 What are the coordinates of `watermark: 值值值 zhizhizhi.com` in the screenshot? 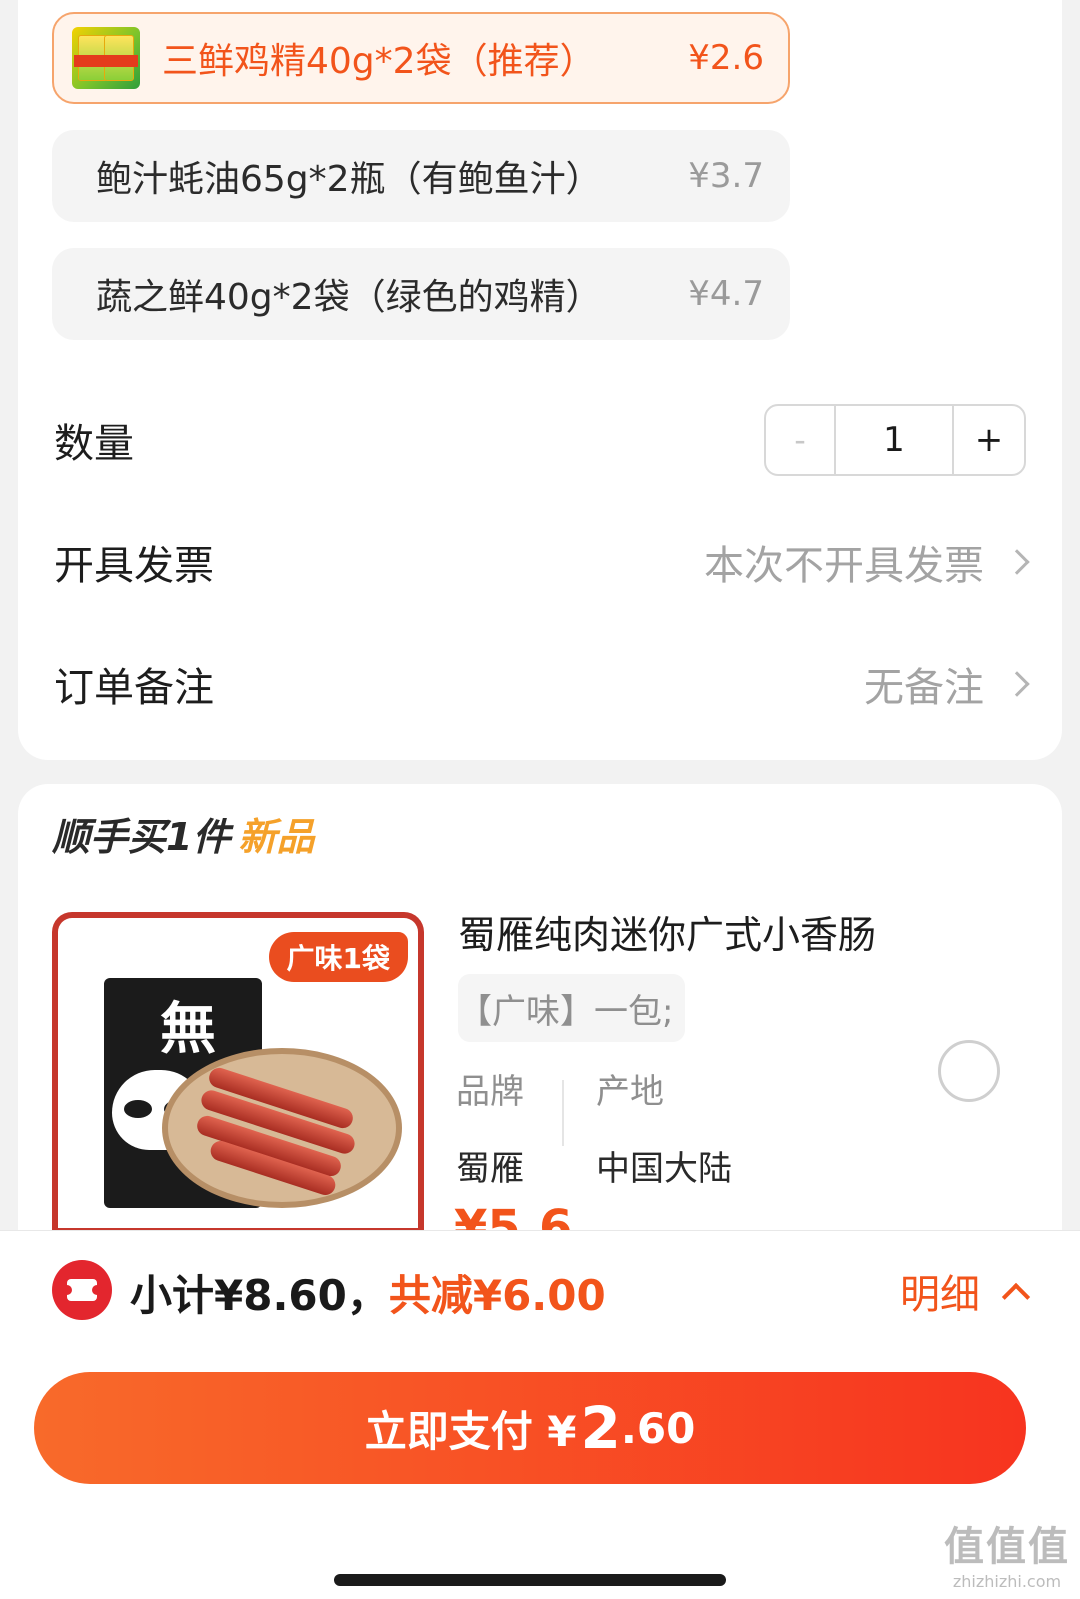 It's located at (1007, 1552).